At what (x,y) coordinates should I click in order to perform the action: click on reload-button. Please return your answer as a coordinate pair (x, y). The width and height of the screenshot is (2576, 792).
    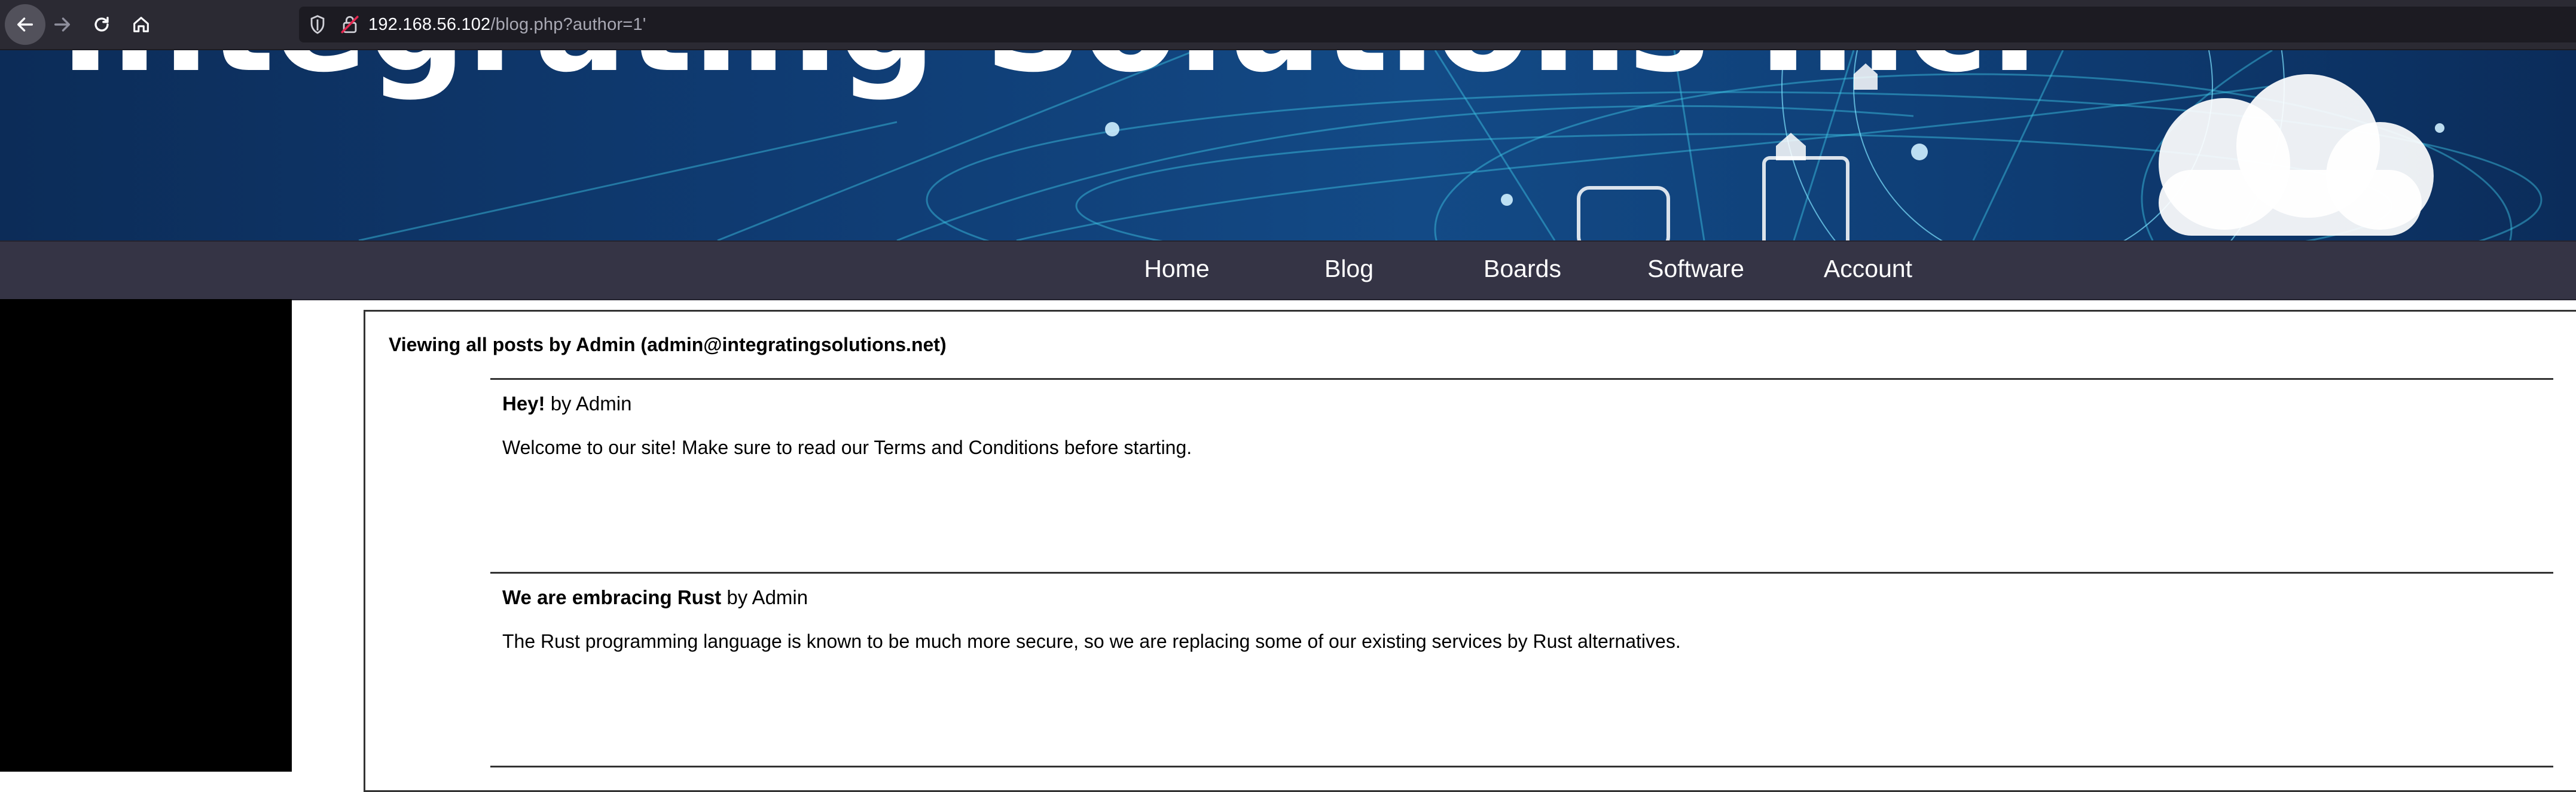
    Looking at the image, I should click on (101, 24).